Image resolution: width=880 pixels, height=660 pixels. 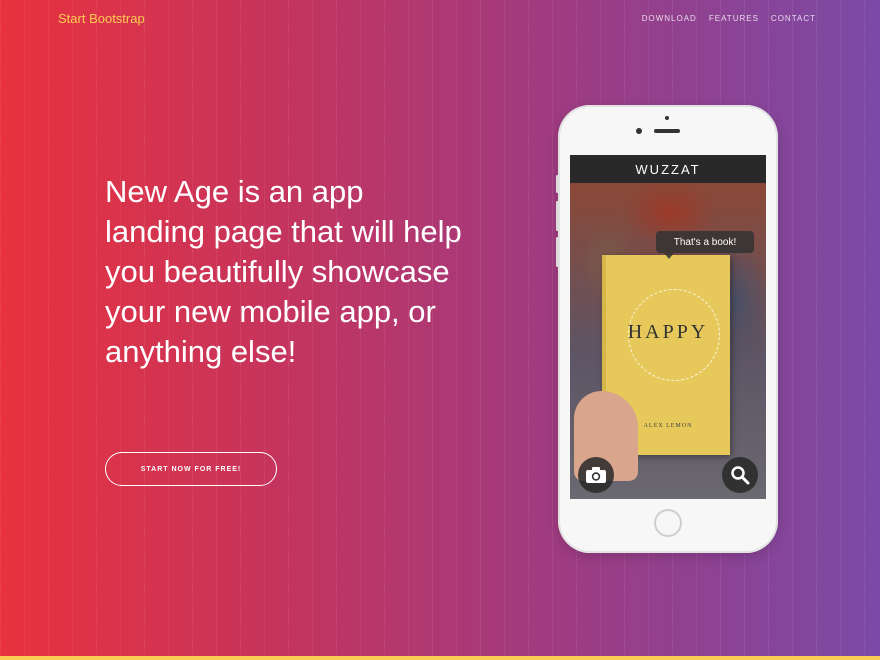 I want to click on start-now-button: START NOW FOR FREE!, so click(x=191, y=469).